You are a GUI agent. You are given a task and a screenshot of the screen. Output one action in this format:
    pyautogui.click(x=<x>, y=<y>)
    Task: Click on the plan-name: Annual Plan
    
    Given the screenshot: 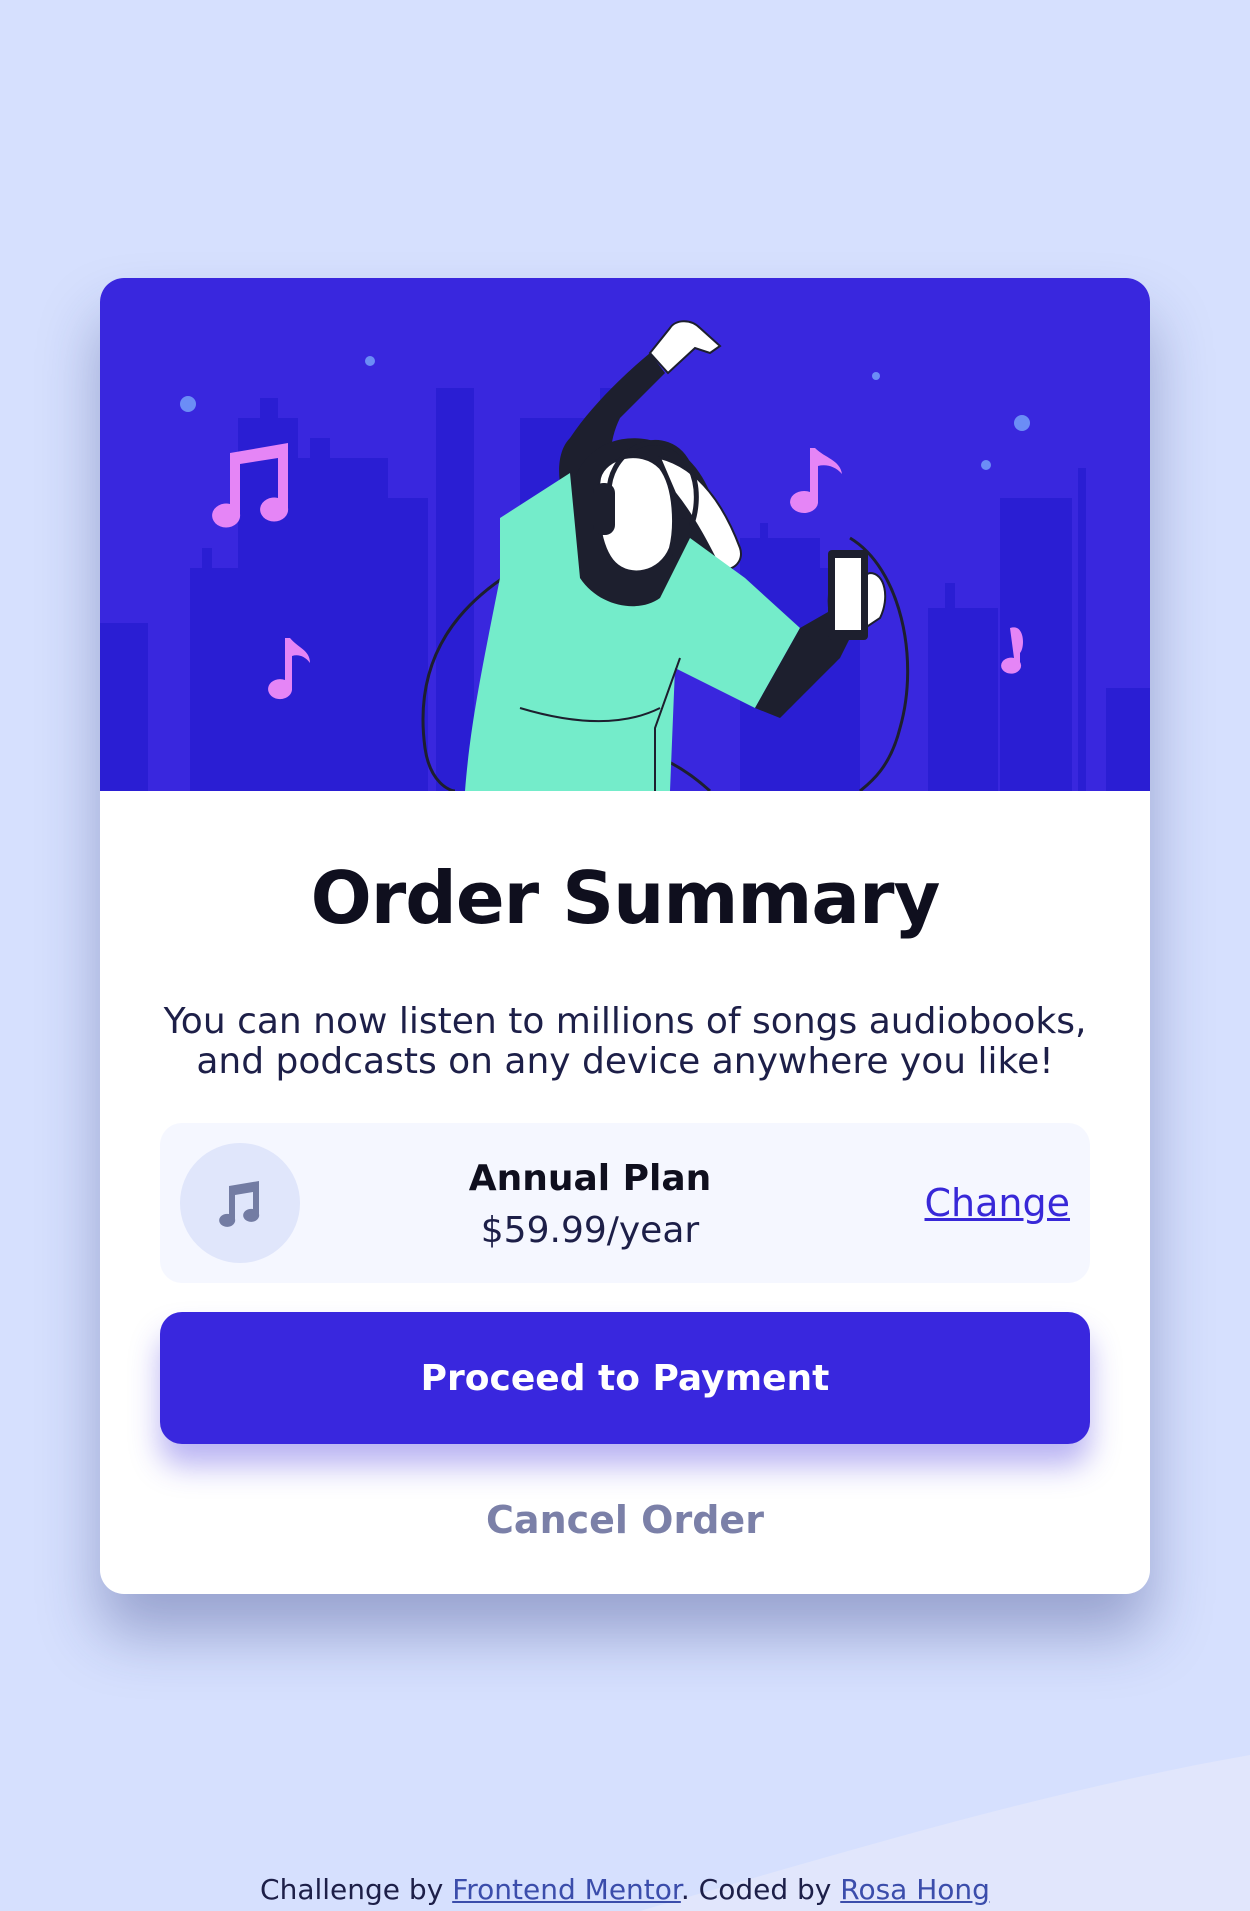 What is the action you would take?
    pyautogui.click(x=590, y=1178)
    